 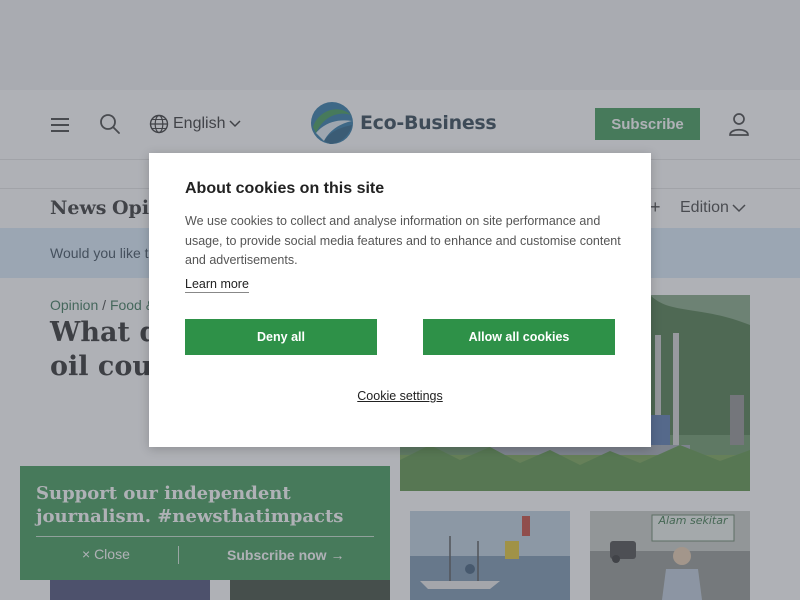 I want to click on dialog-title: About cookies on this site, so click(x=285, y=188).